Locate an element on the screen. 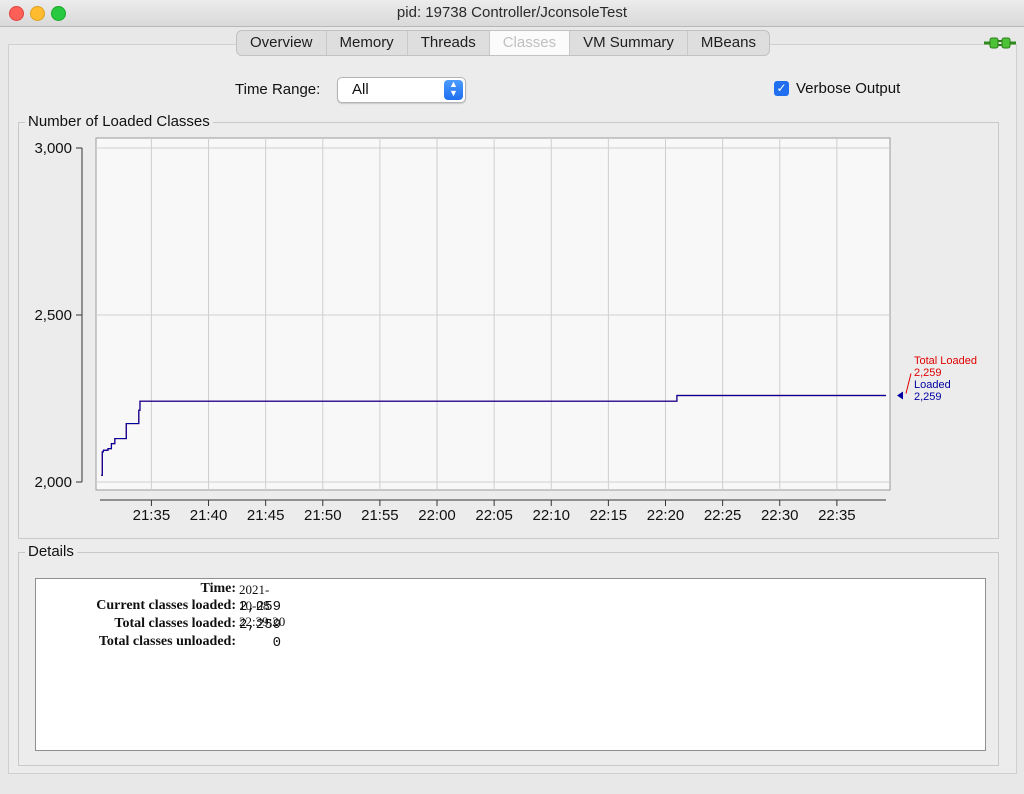 The height and width of the screenshot is (794, 1024). detail-value: 0 is located at coordinates (276, 643).